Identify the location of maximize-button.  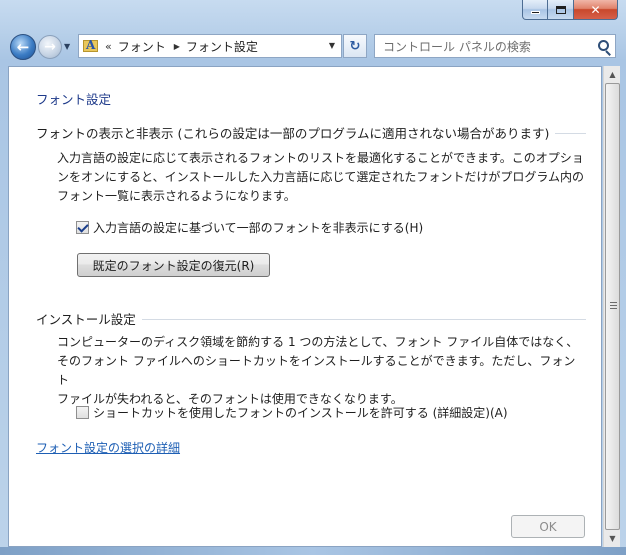
(561, 10).